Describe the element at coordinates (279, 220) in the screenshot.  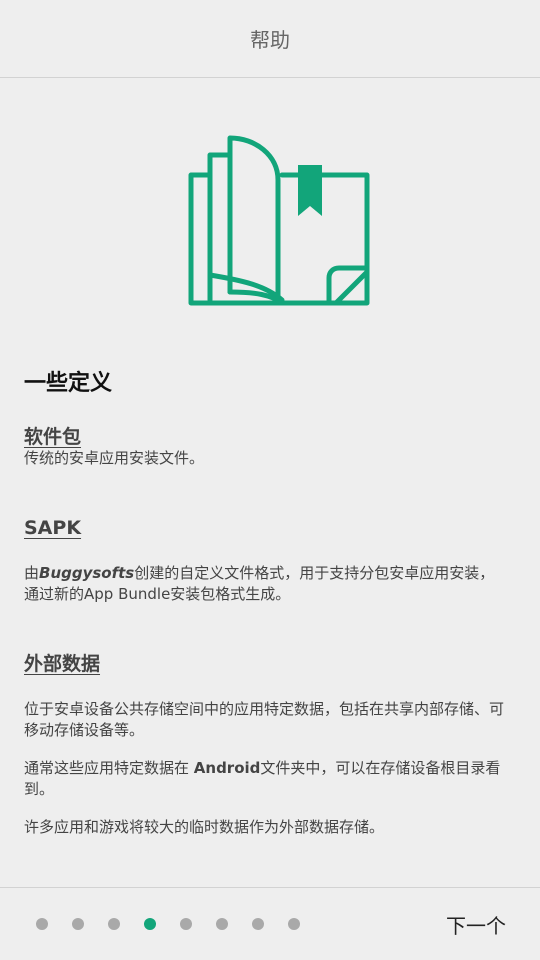
I see `open-book-bookmark-icon` at that location.